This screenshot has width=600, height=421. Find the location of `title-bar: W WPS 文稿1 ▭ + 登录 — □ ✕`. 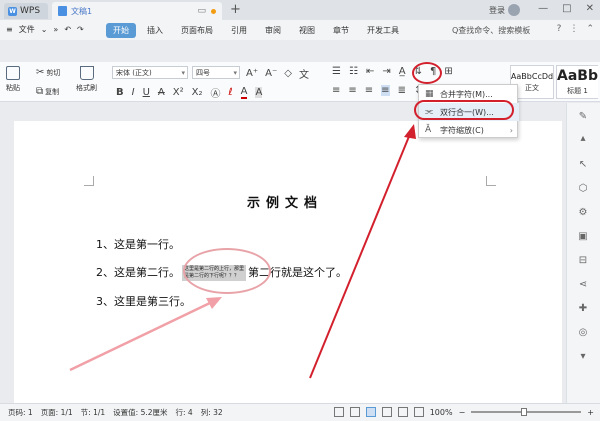

title-bar: W WPS 文稿1 ▭ + 登录 — □ ✕ is located at coordinates (300, 10).